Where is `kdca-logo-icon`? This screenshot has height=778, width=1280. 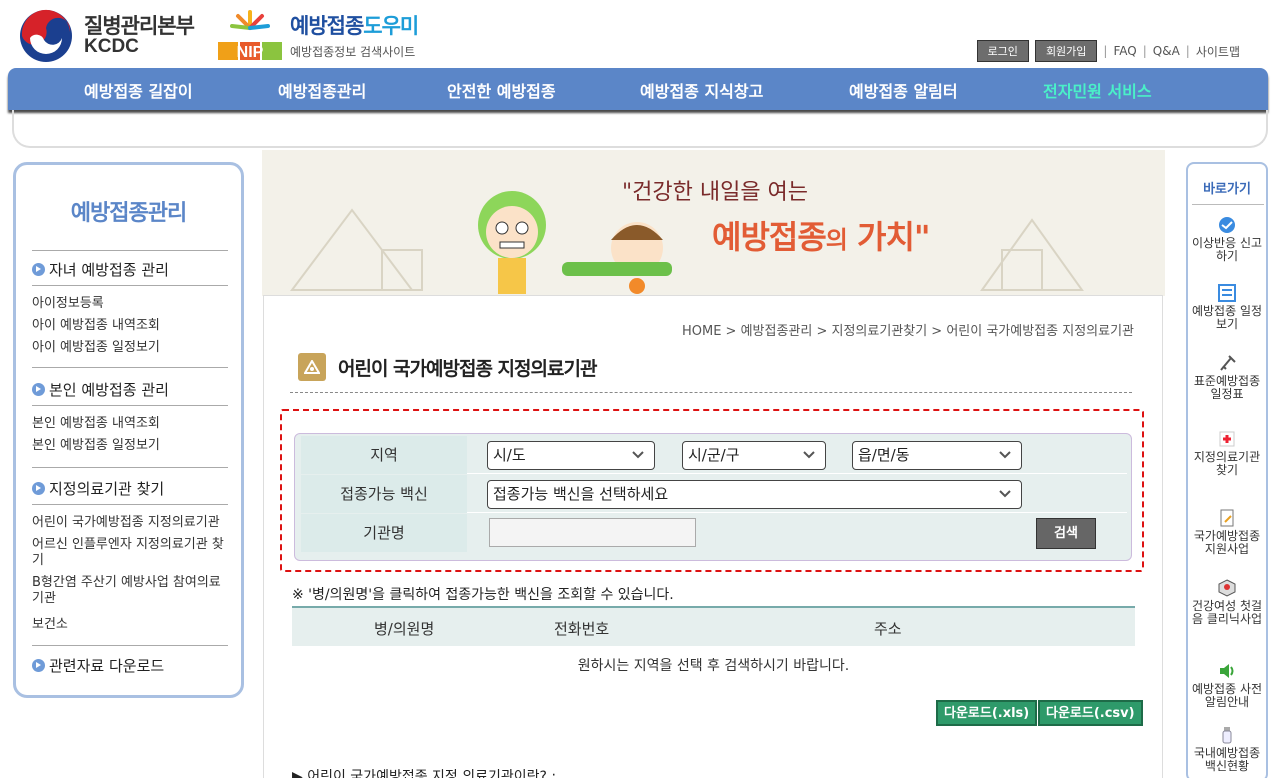 kdca-logo-icon is located at coordinates (46, 36).